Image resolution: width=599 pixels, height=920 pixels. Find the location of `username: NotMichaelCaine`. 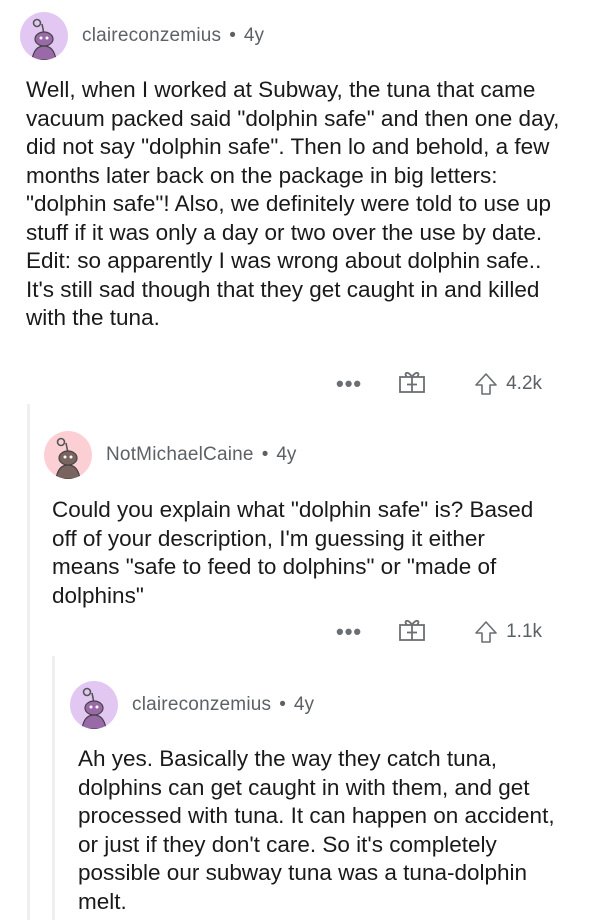

username: NotMichaelCaine is located at coordinates (180, 455).